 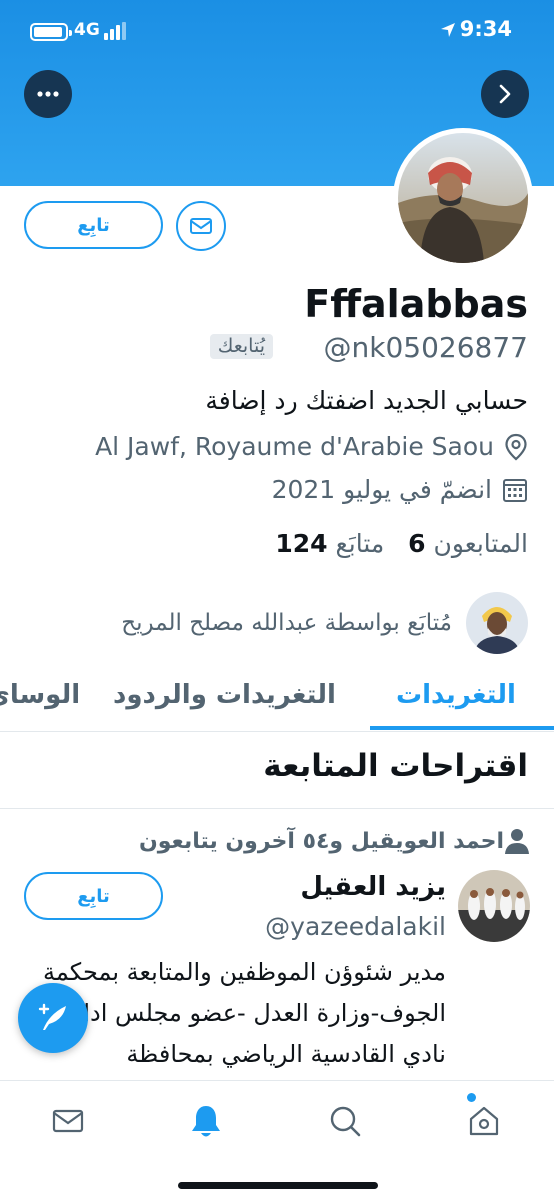 I want to click on followed-by-row: مُتابَع بواسطة عبدالله مصلح المريح, so click(x=324, y=623).